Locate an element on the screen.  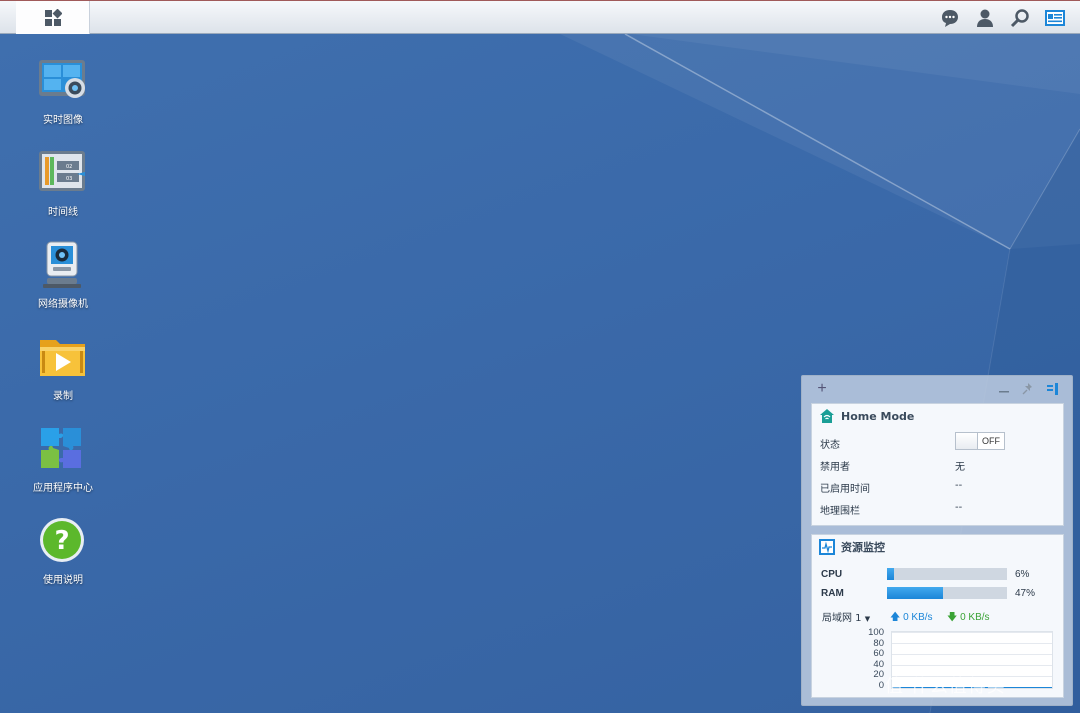
desktop-shortcut-label: 使用说明 is located at coordinates (63, 580).